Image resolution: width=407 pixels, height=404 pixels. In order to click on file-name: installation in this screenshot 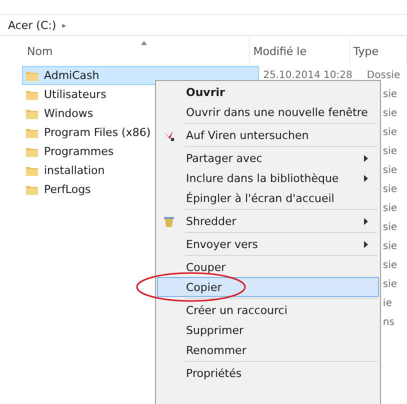, I will do `click(74, 170)`.